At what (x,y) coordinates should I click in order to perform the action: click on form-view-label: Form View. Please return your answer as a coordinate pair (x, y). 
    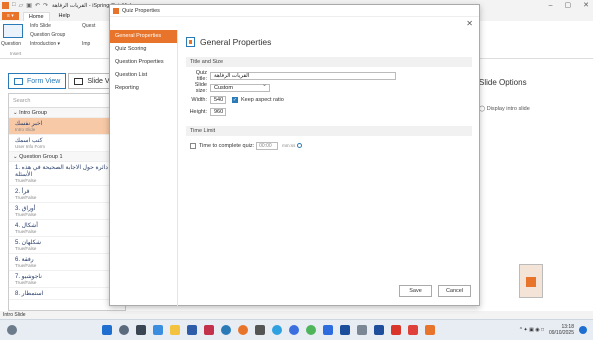
    Looking at the image, I should click on (44, 81).